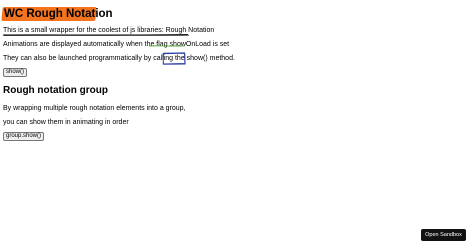 The height and width of the screenshot is (248, 474). What do you see at coordinates (220, 44) in the screenshot?
I see `intro-line-2-suffix: is set` at bounding box center [220, 44].